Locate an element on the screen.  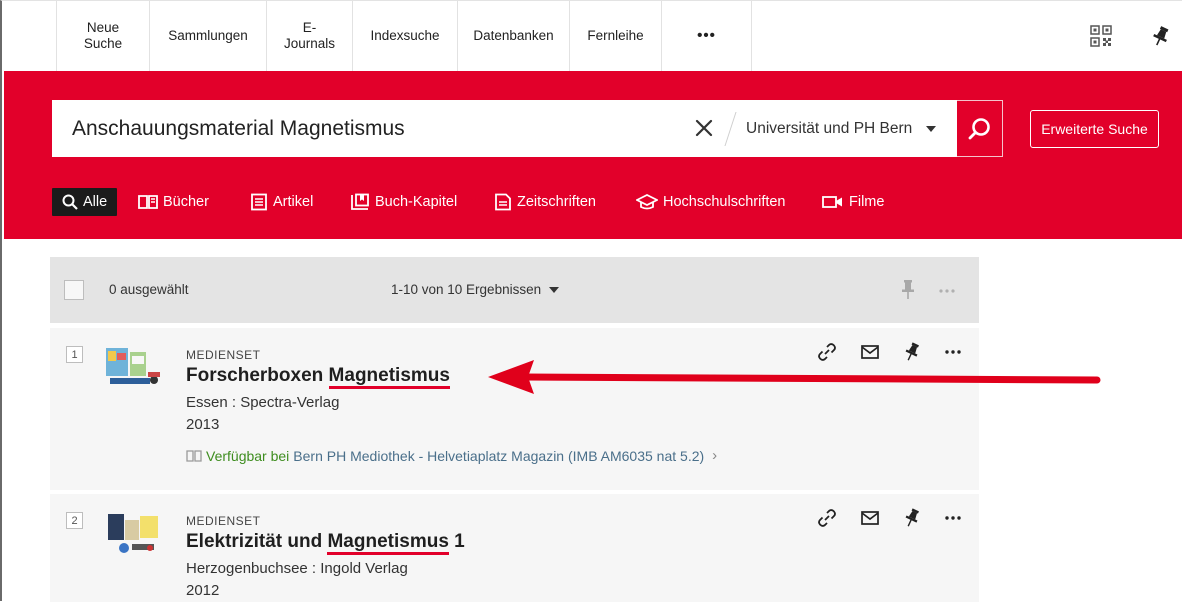
results-toolbar: 0 ausgewählt 1-10 von 10 Ergebnissen is located at coordinates (514, 290).